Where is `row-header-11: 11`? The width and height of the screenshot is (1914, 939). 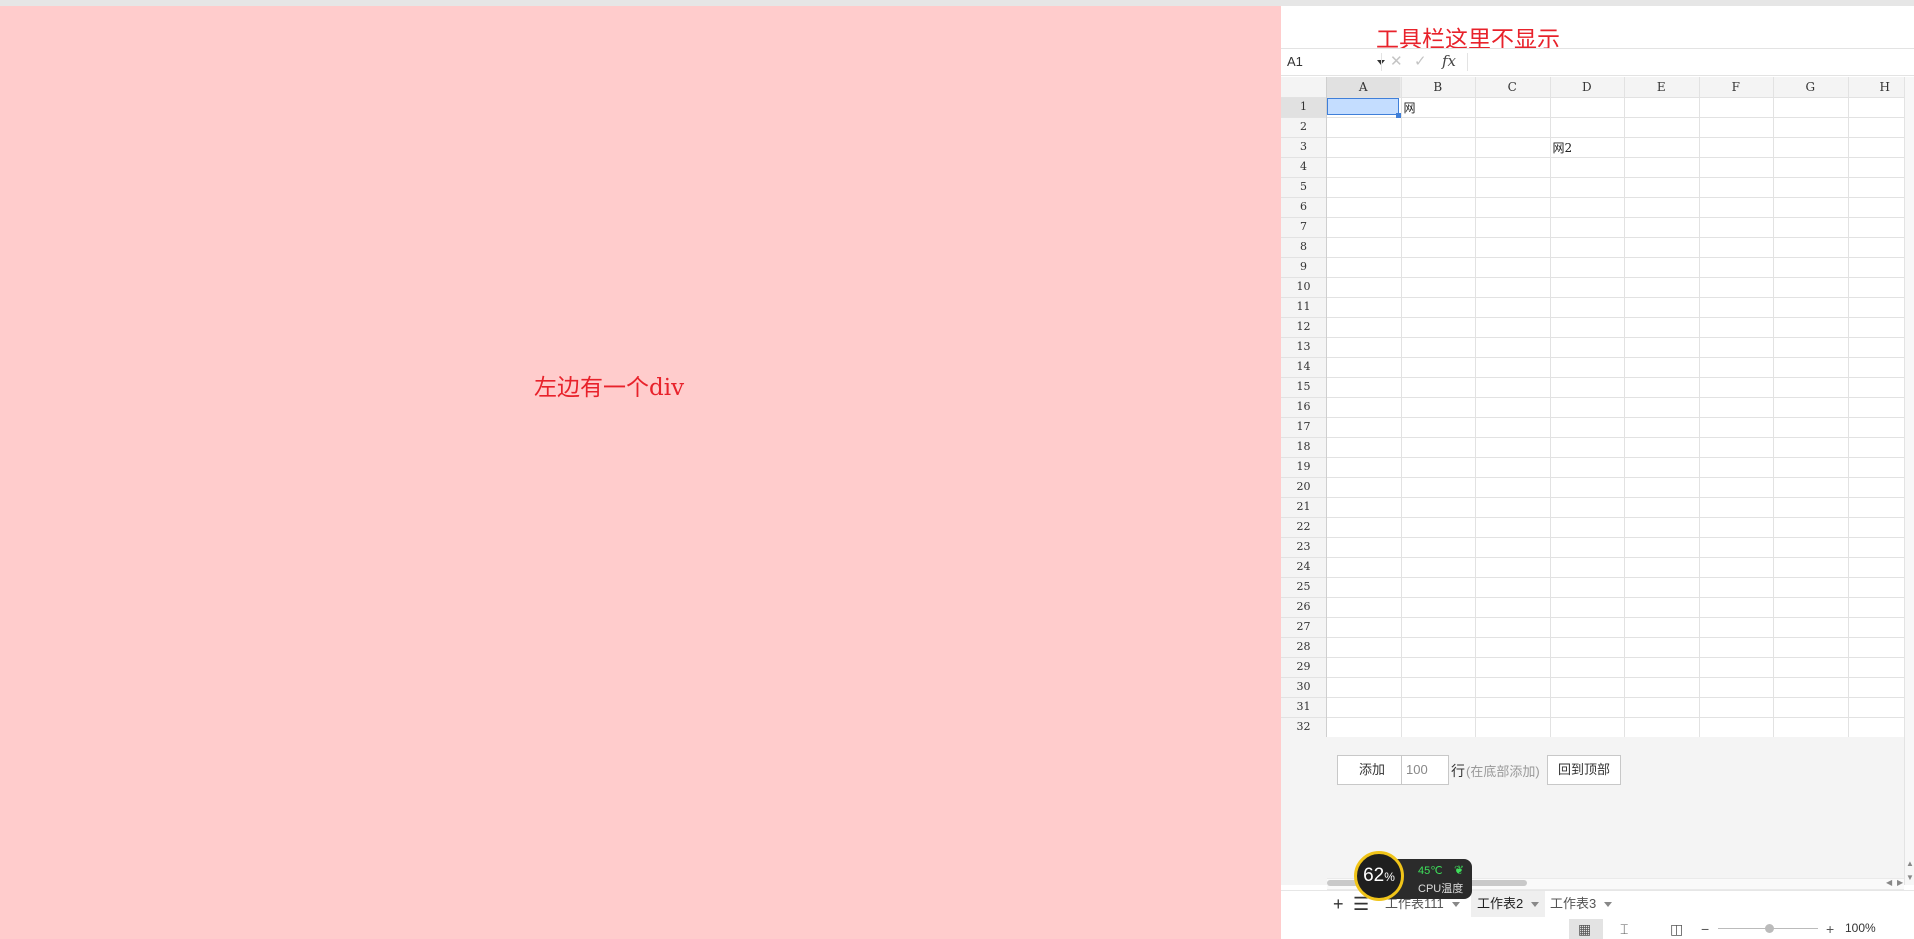 row-header-11: 11 is located at coordinates (1303, 307).